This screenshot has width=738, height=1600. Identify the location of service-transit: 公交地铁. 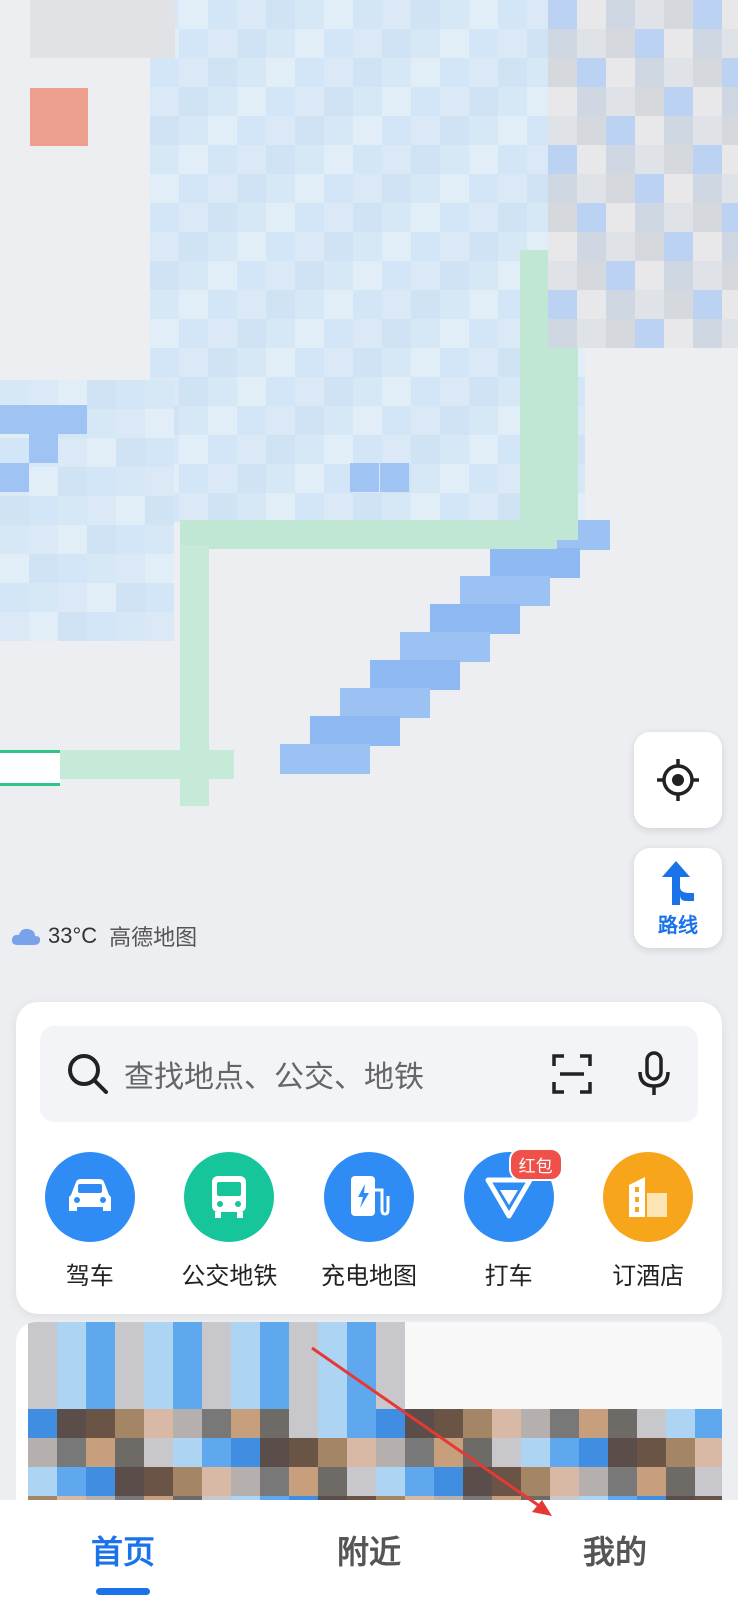
(229, 1222).